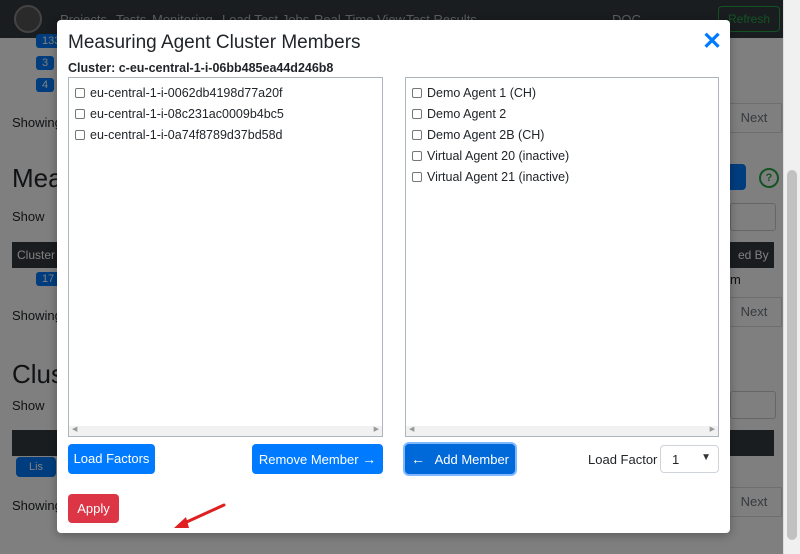 Image resolution: width=800 pixels, height=554 pixels. Describe the element at coordinates (417, 459) in the screenshot. I see `arrow-left-icon: ←` at that location.